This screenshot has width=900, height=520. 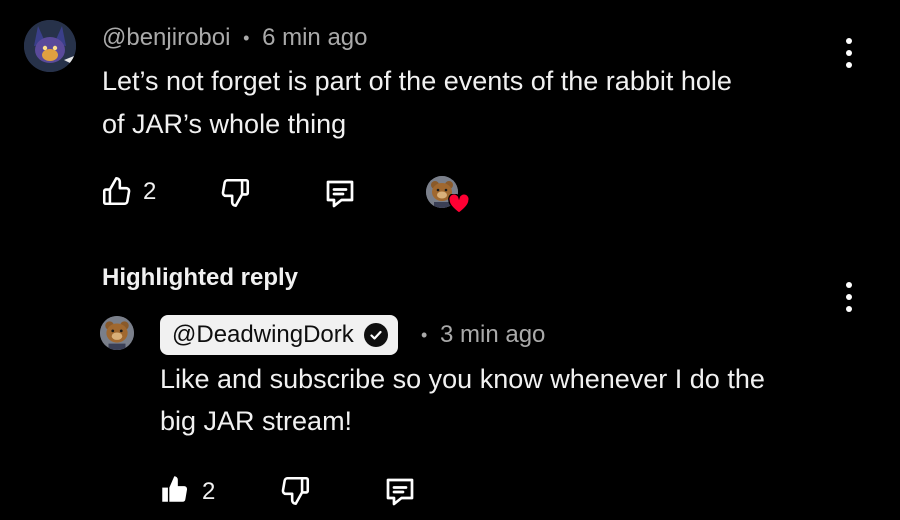 I want to click on bear-avatar-icon, so click(x=117, y=333).